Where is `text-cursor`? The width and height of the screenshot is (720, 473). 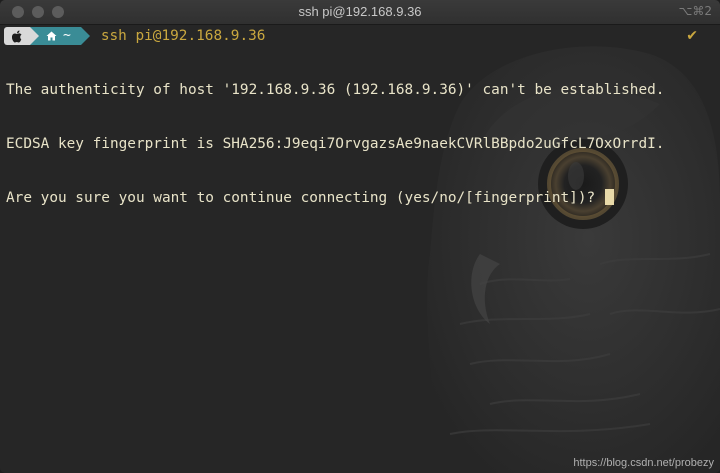
text-cursor is located at coordinates (609, 197).